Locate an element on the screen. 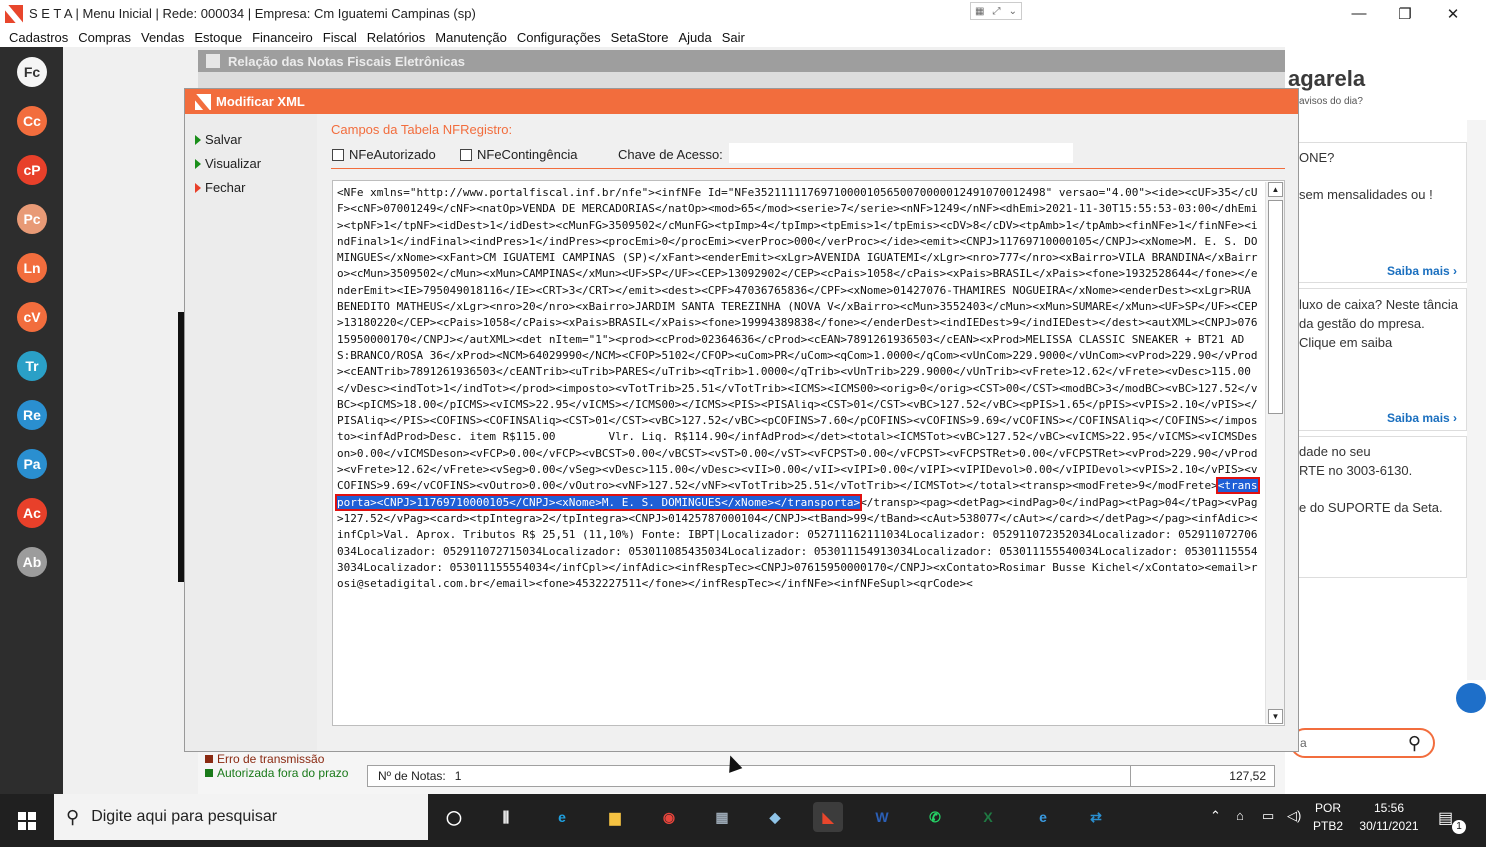  notifications-icon: ▤ is located at coordinates (1445, 818).